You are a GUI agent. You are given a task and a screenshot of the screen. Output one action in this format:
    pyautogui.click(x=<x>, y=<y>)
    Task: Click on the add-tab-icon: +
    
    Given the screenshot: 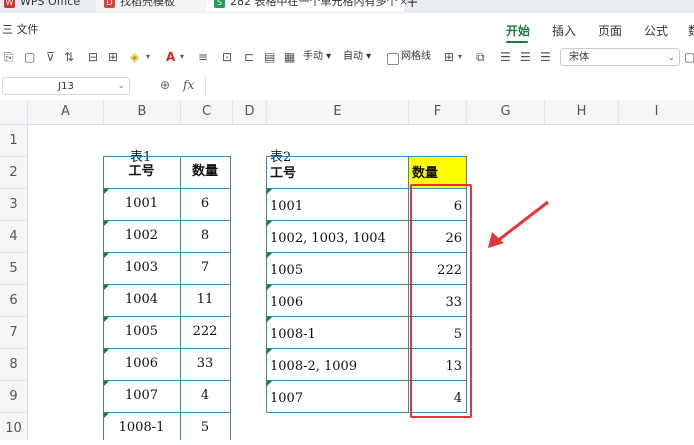 What is the action you would take?
    pyautogui.click(x=412, y=5)
    